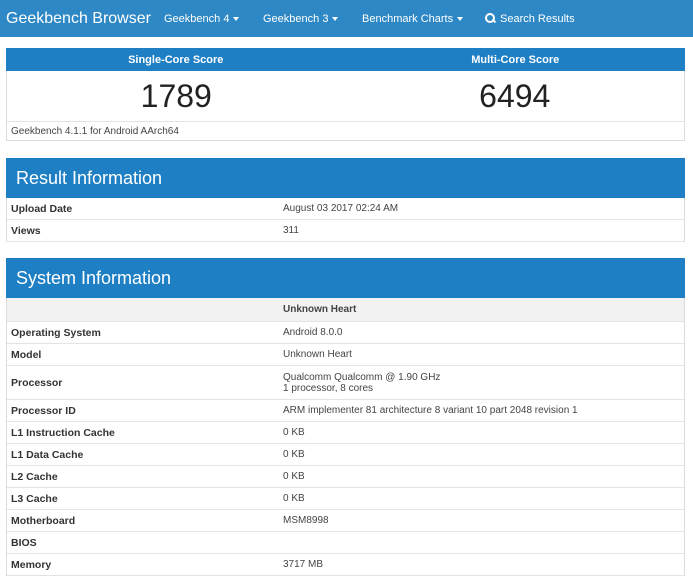 This screenshot has height=587, width=693. Describe the element at coordinates (345, 231) in the screenshot. I see `table-row: Views 311` at that location.